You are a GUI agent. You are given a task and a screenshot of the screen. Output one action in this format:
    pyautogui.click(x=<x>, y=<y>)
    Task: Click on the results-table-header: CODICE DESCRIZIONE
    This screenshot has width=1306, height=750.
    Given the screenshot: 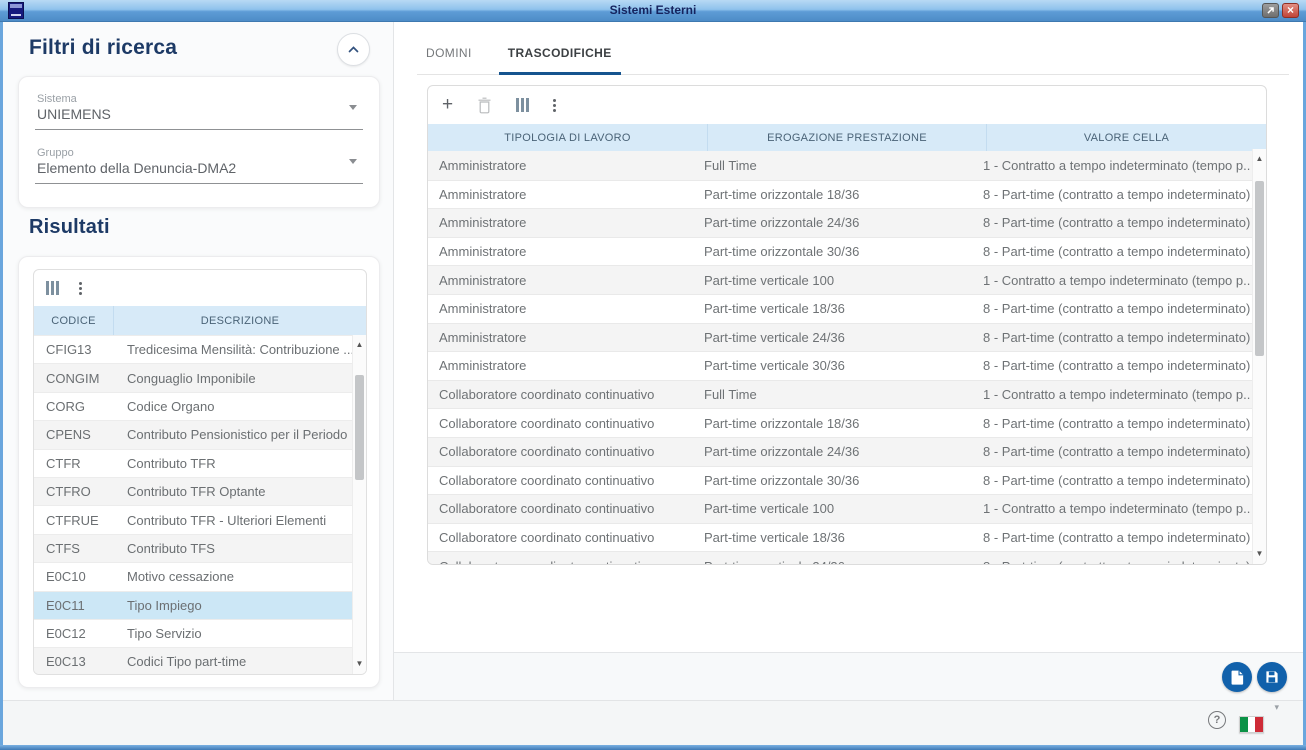 What is the action you would take?
    pyautogui.click(x=200, y=320)
    